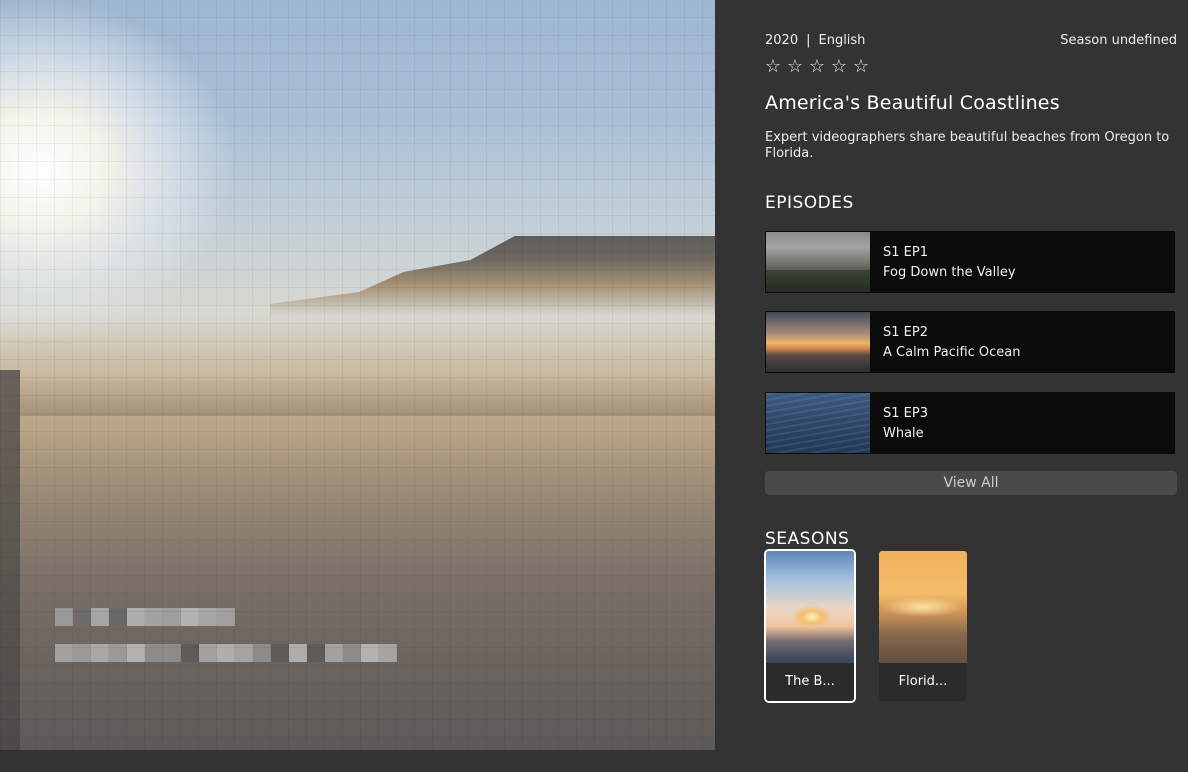  What do you see at coordinates (905, 332) in the screenshot?
I see `episode-number: S1 EP2` at bounding box center [905, 332].